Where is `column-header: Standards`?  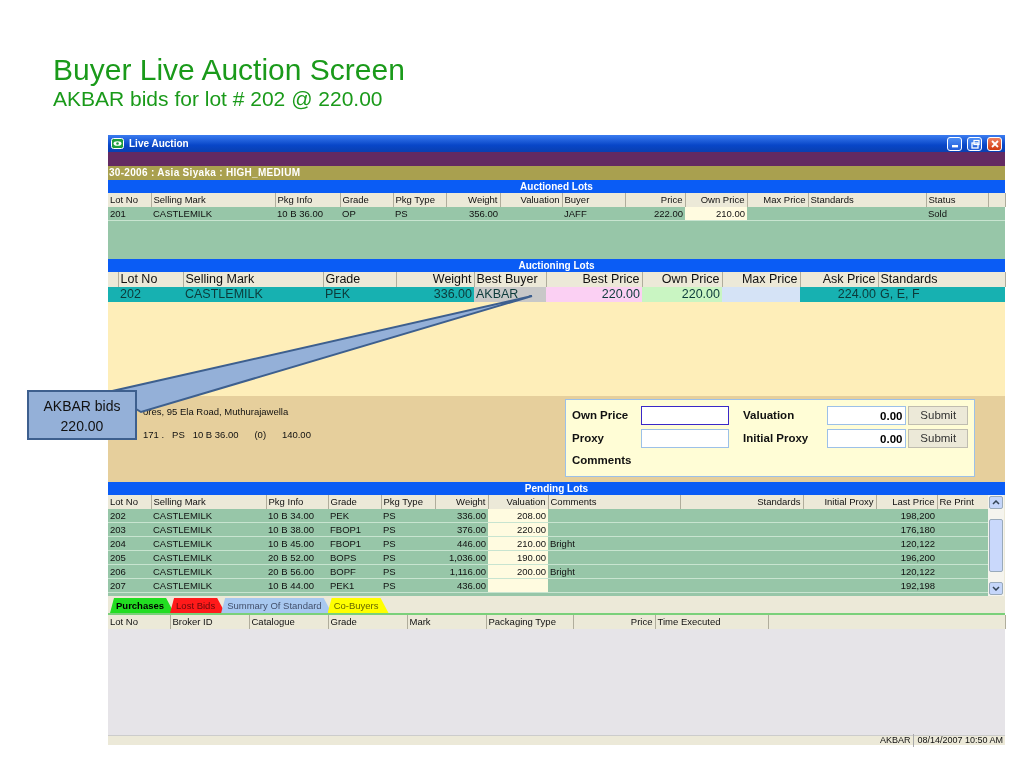 column-header: Standards is located at coordinates (741, 502).